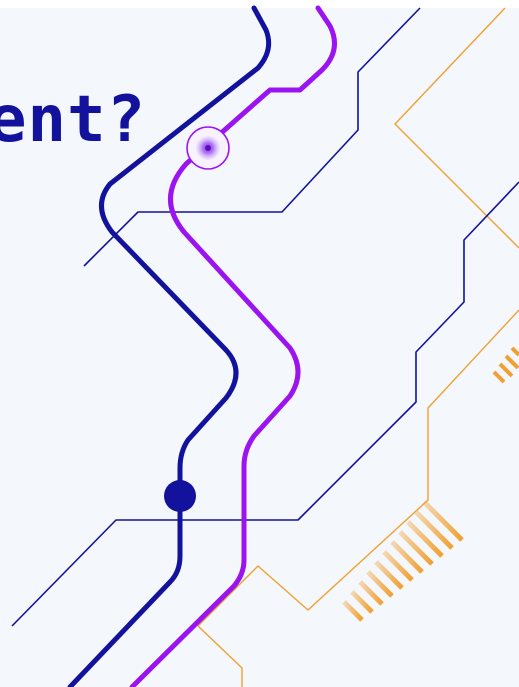 The image size is (519, 687). What do you see at coordinates (505, 365) in the screenshot?
I see `orange-hatch-marks-right` at bounding box center [505, 365].